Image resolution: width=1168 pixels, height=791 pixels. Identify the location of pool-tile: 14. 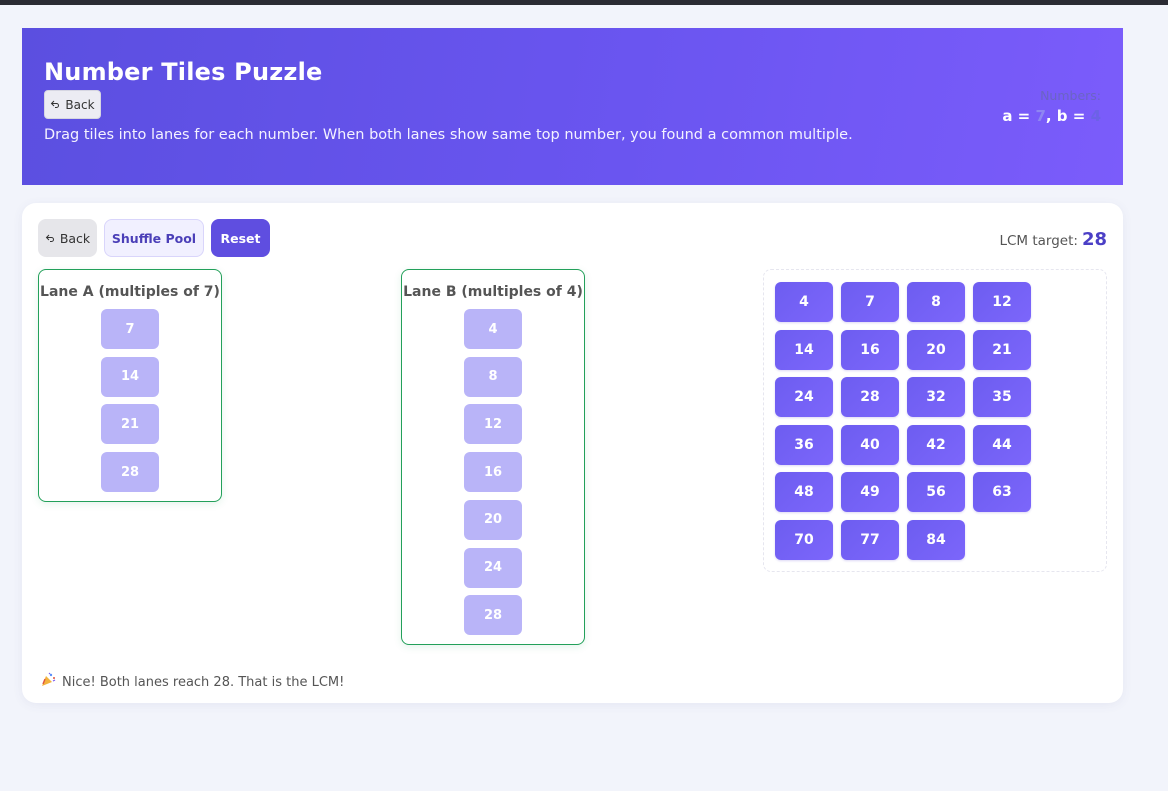
(804, 349).